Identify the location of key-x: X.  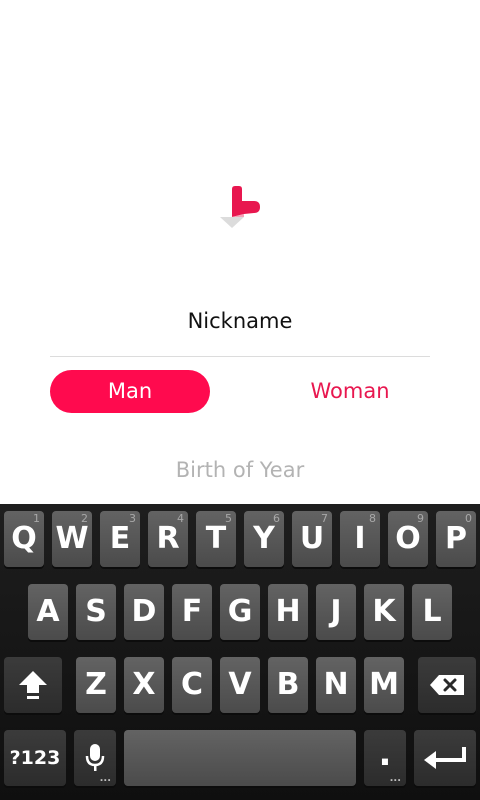
(144, 685).